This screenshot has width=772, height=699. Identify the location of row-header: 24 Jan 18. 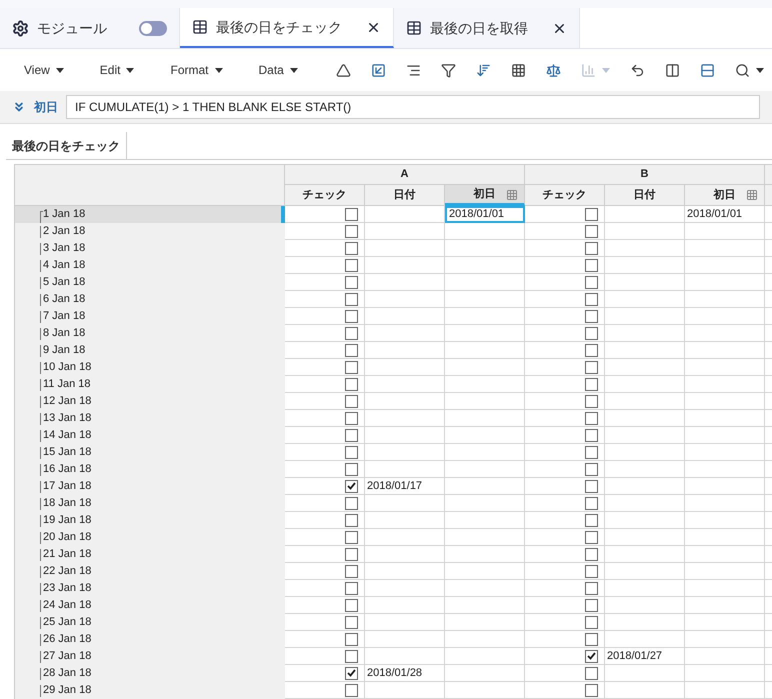
(150, 605).